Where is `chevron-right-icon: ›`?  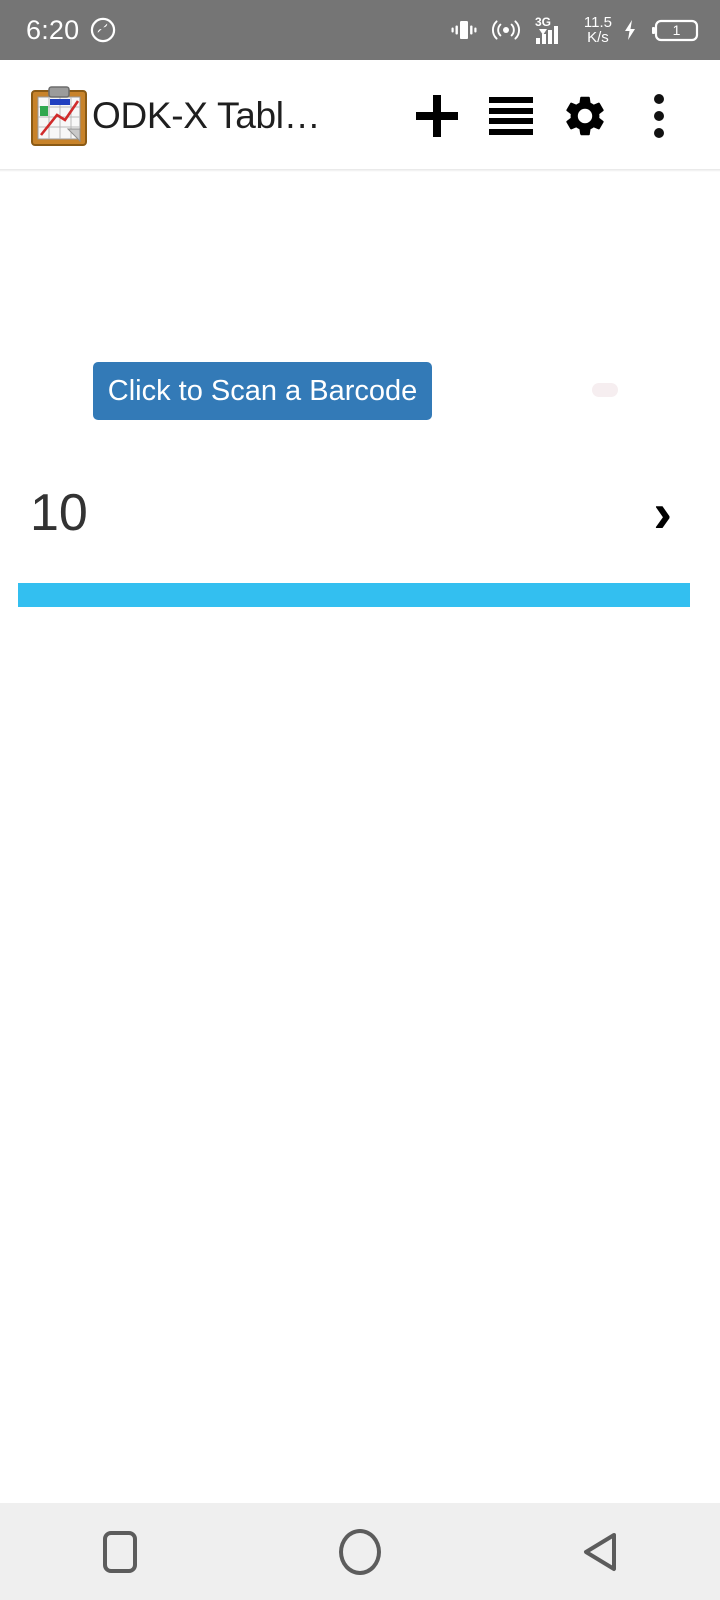 chevron-right-icon: › is located at coordinates (671, 512).